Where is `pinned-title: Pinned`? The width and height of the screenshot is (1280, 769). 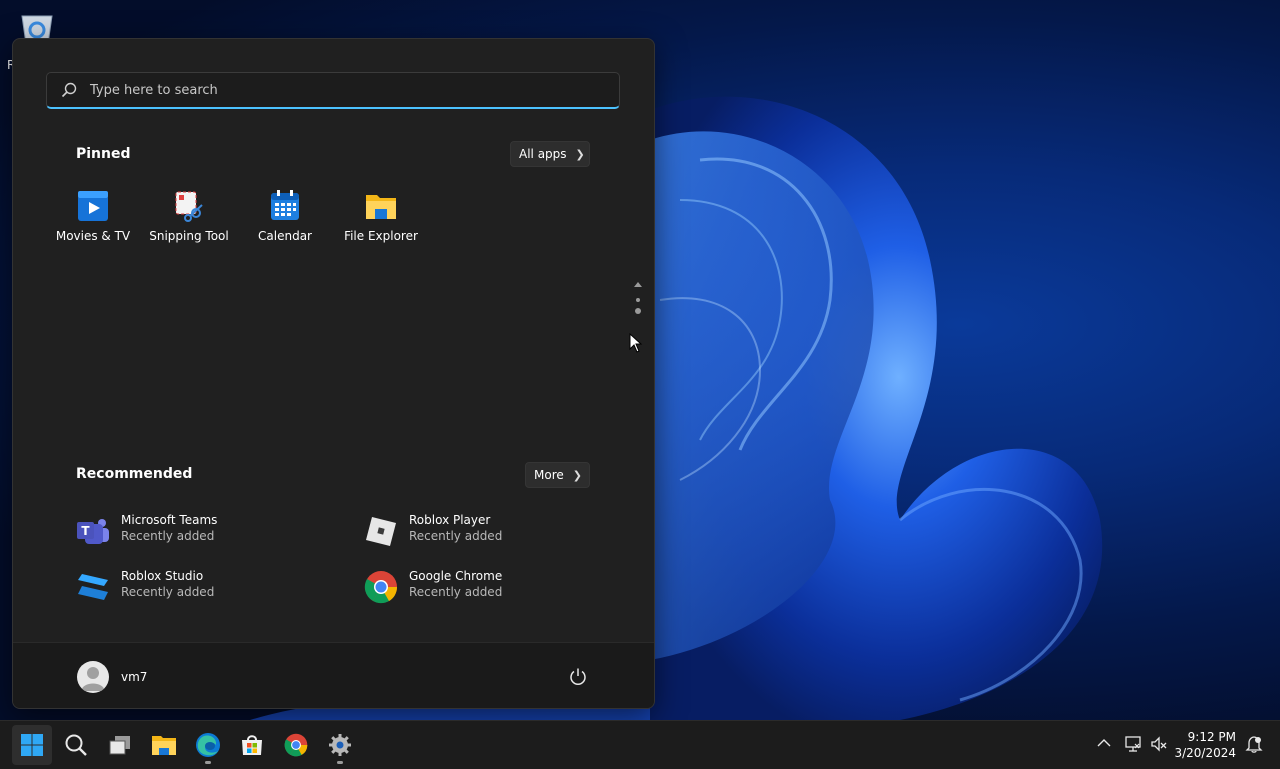
pinned-title: Pinned is located at coordinates (103, 154).